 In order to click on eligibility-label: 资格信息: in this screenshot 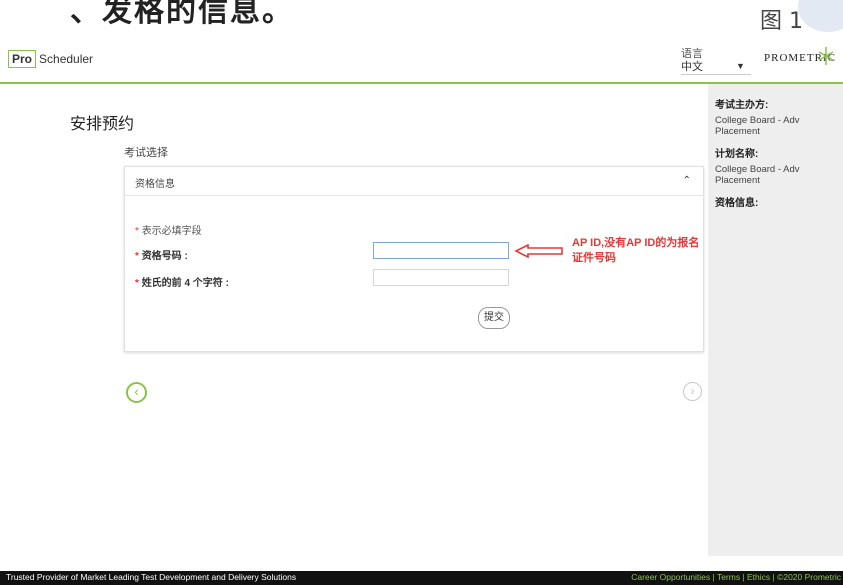, I will do `click(737, 203)`.